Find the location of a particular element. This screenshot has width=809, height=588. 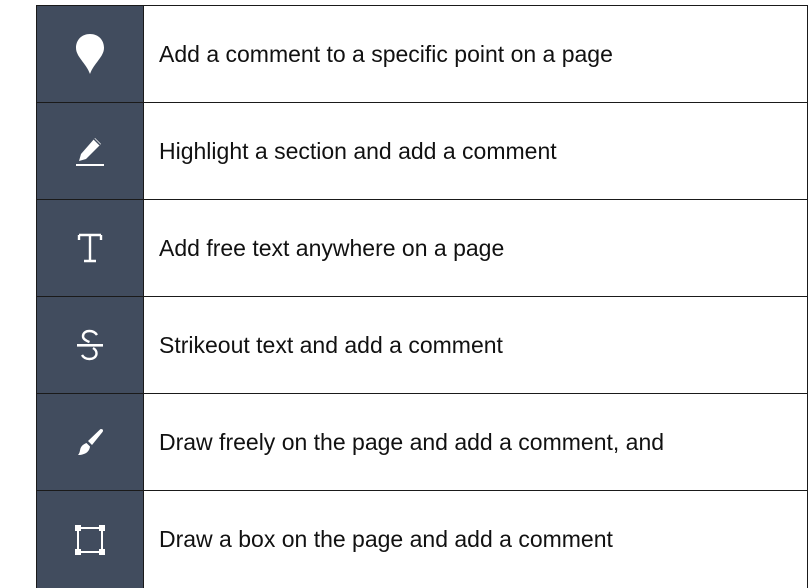

comment-pin-icon is located at coordinates (90, 54).